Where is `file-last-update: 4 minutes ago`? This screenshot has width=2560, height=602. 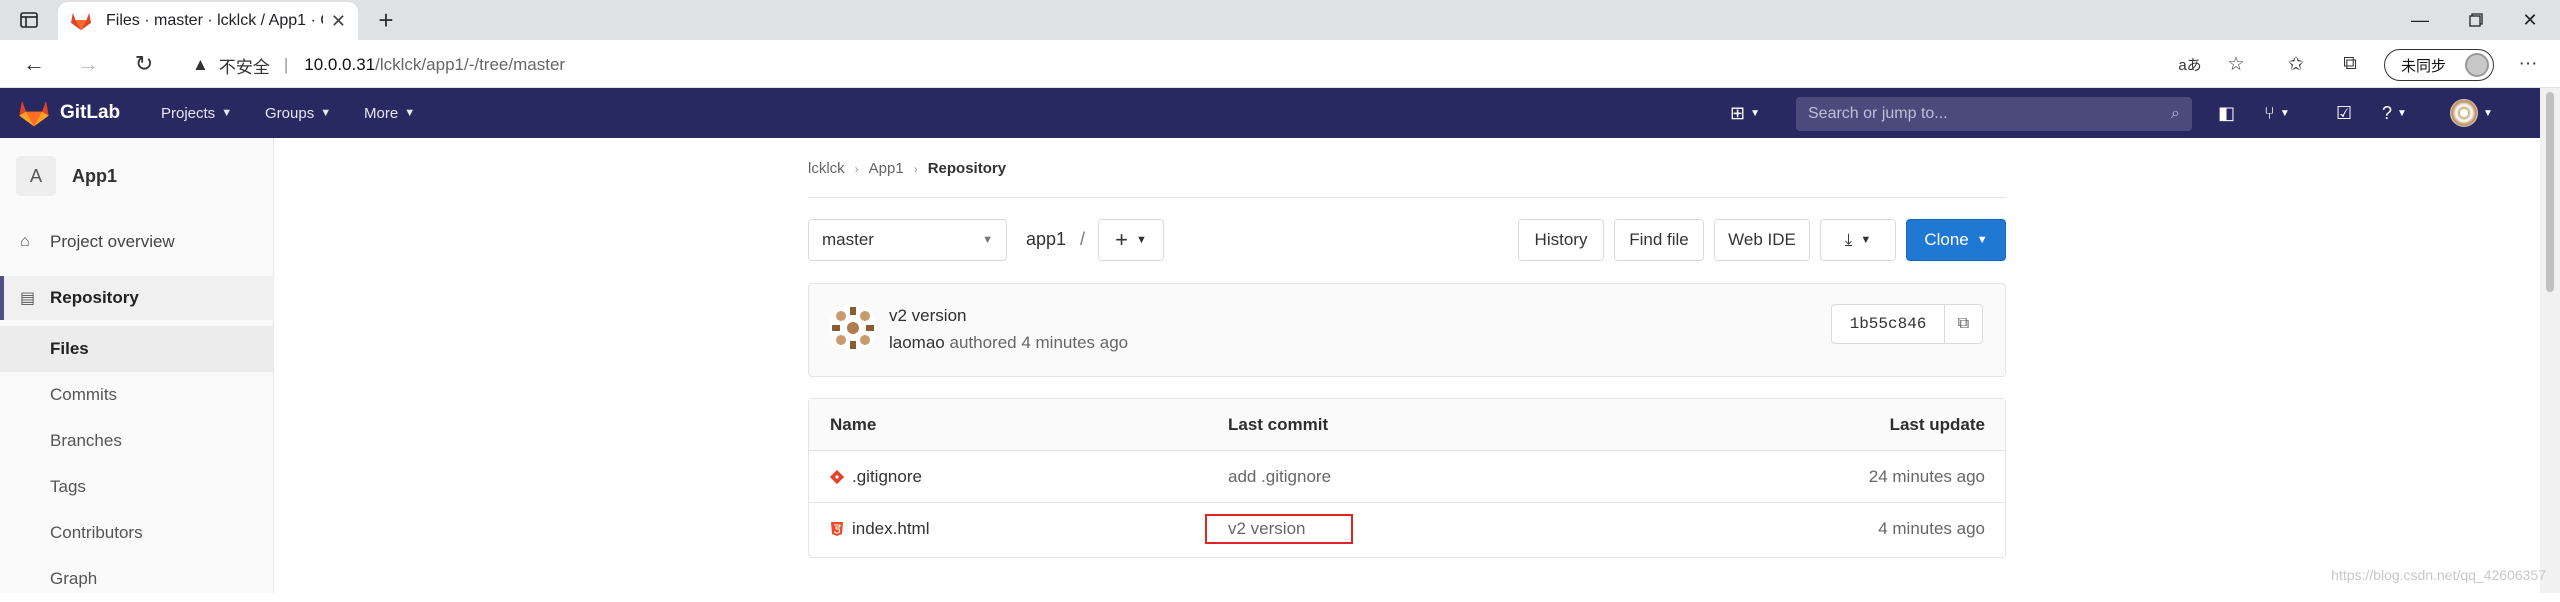
file-last-update: 4 minutes ago is located at coordinates (1931, 529).